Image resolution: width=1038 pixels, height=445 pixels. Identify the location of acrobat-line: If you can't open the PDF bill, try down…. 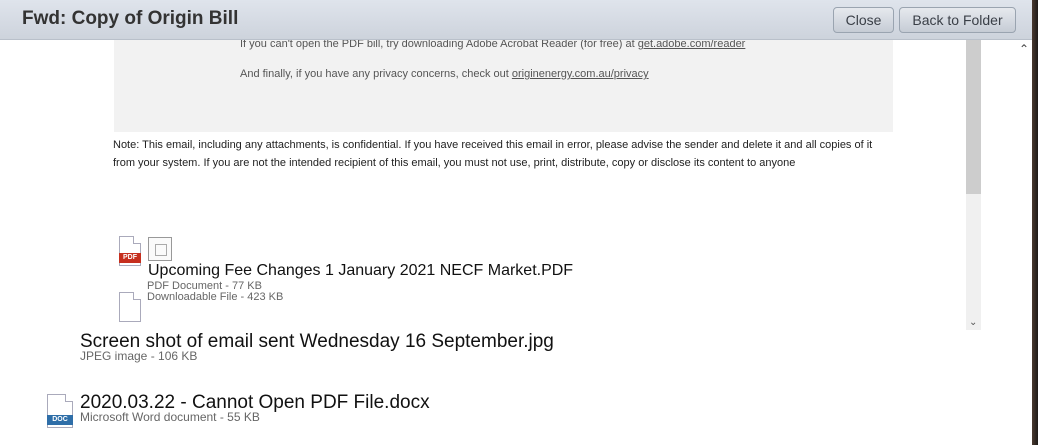
(492, 45).